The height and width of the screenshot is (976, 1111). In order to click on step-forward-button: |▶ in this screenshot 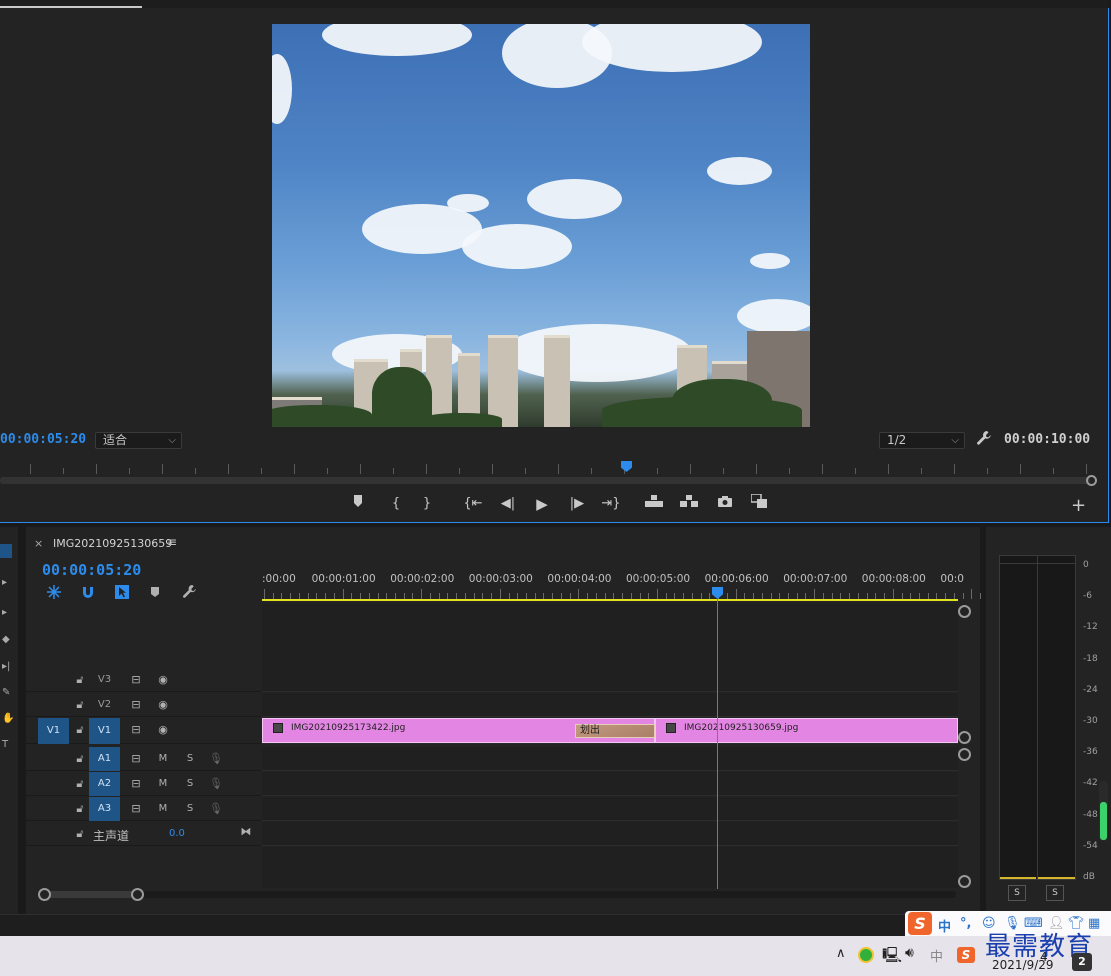, I will do `click(577, 504)`.